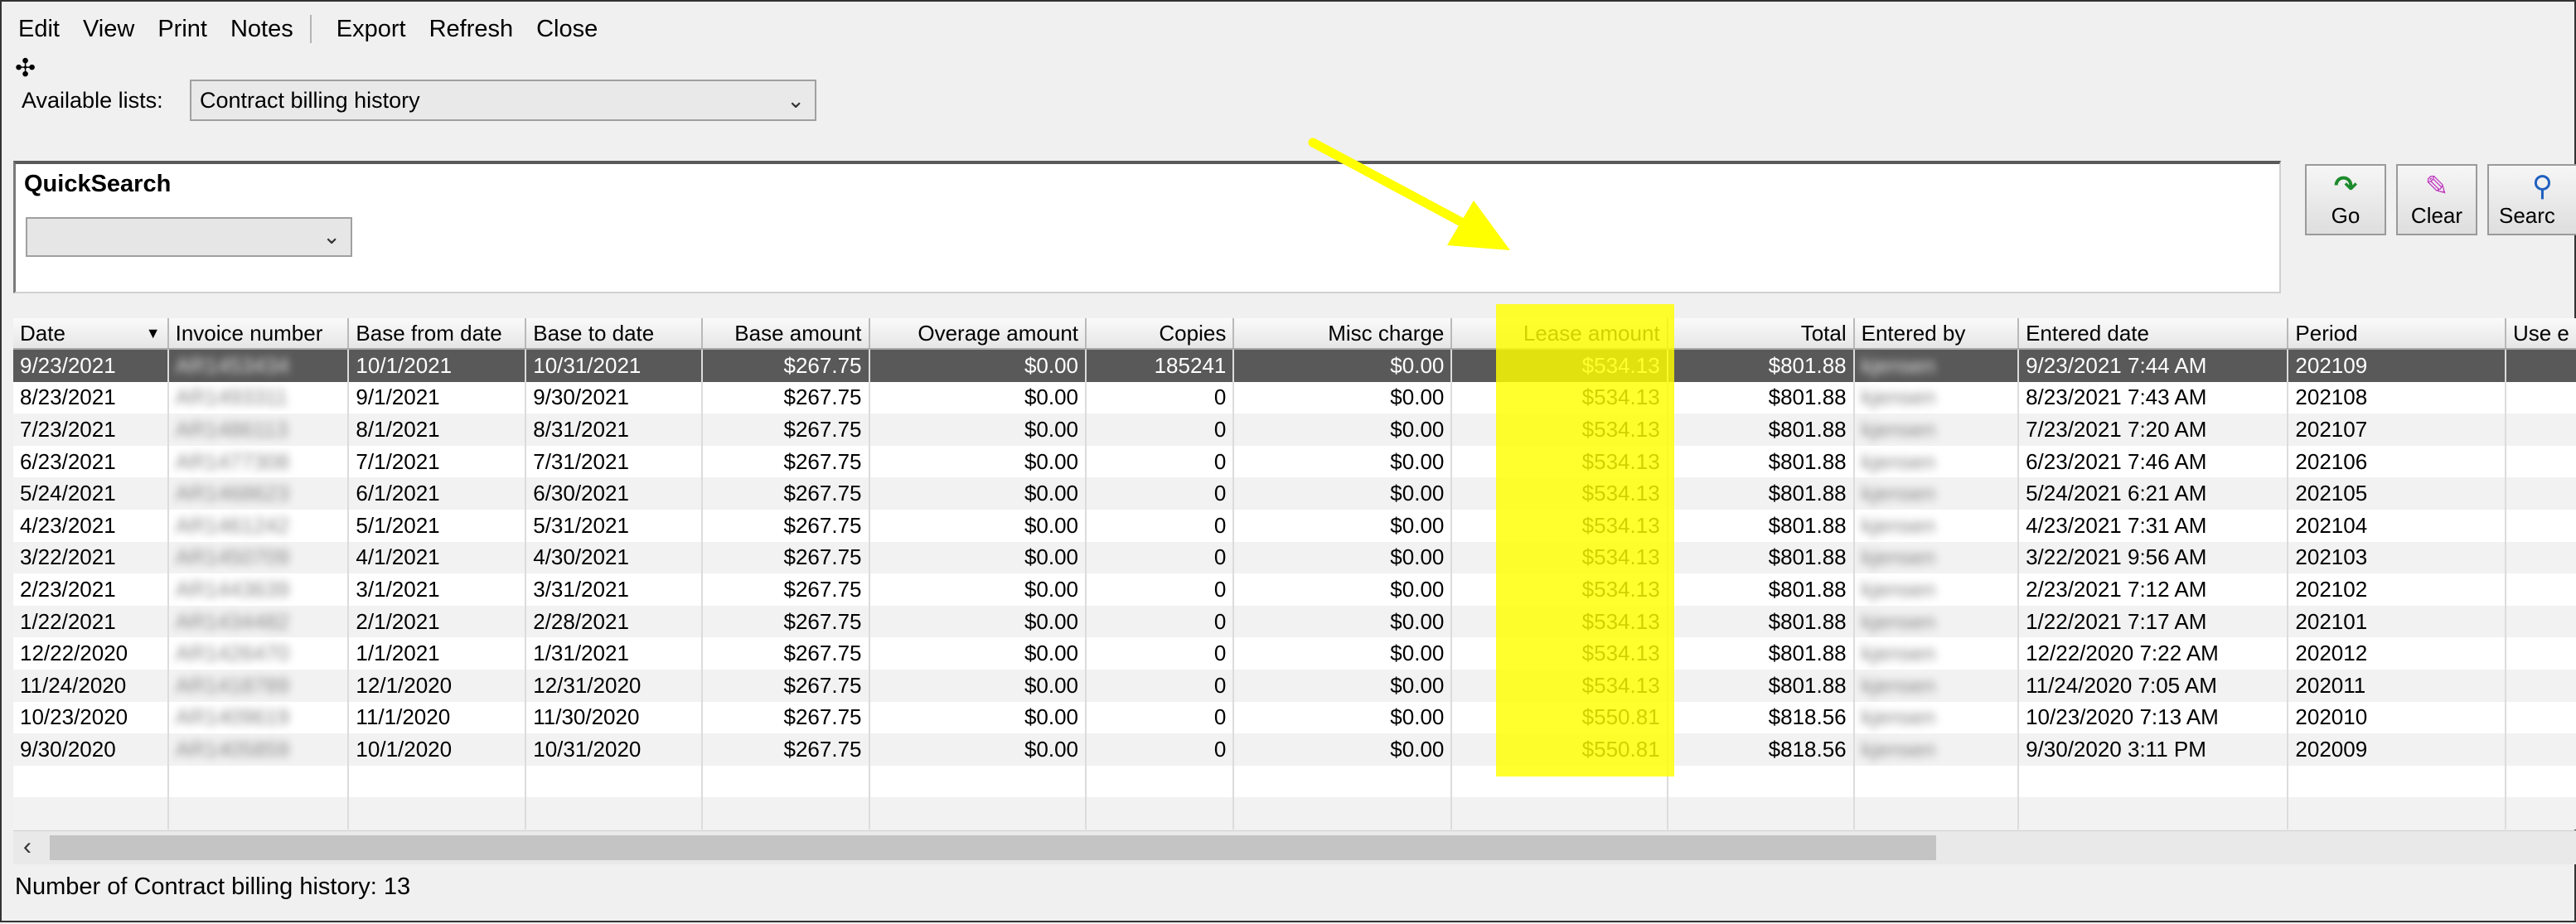 The image size is (2576, 924). Describe the element at coordinates (2153, 493) in the screenshot. I see `cell-entered-date: 5/24/2021 6:21 AM` at that location.